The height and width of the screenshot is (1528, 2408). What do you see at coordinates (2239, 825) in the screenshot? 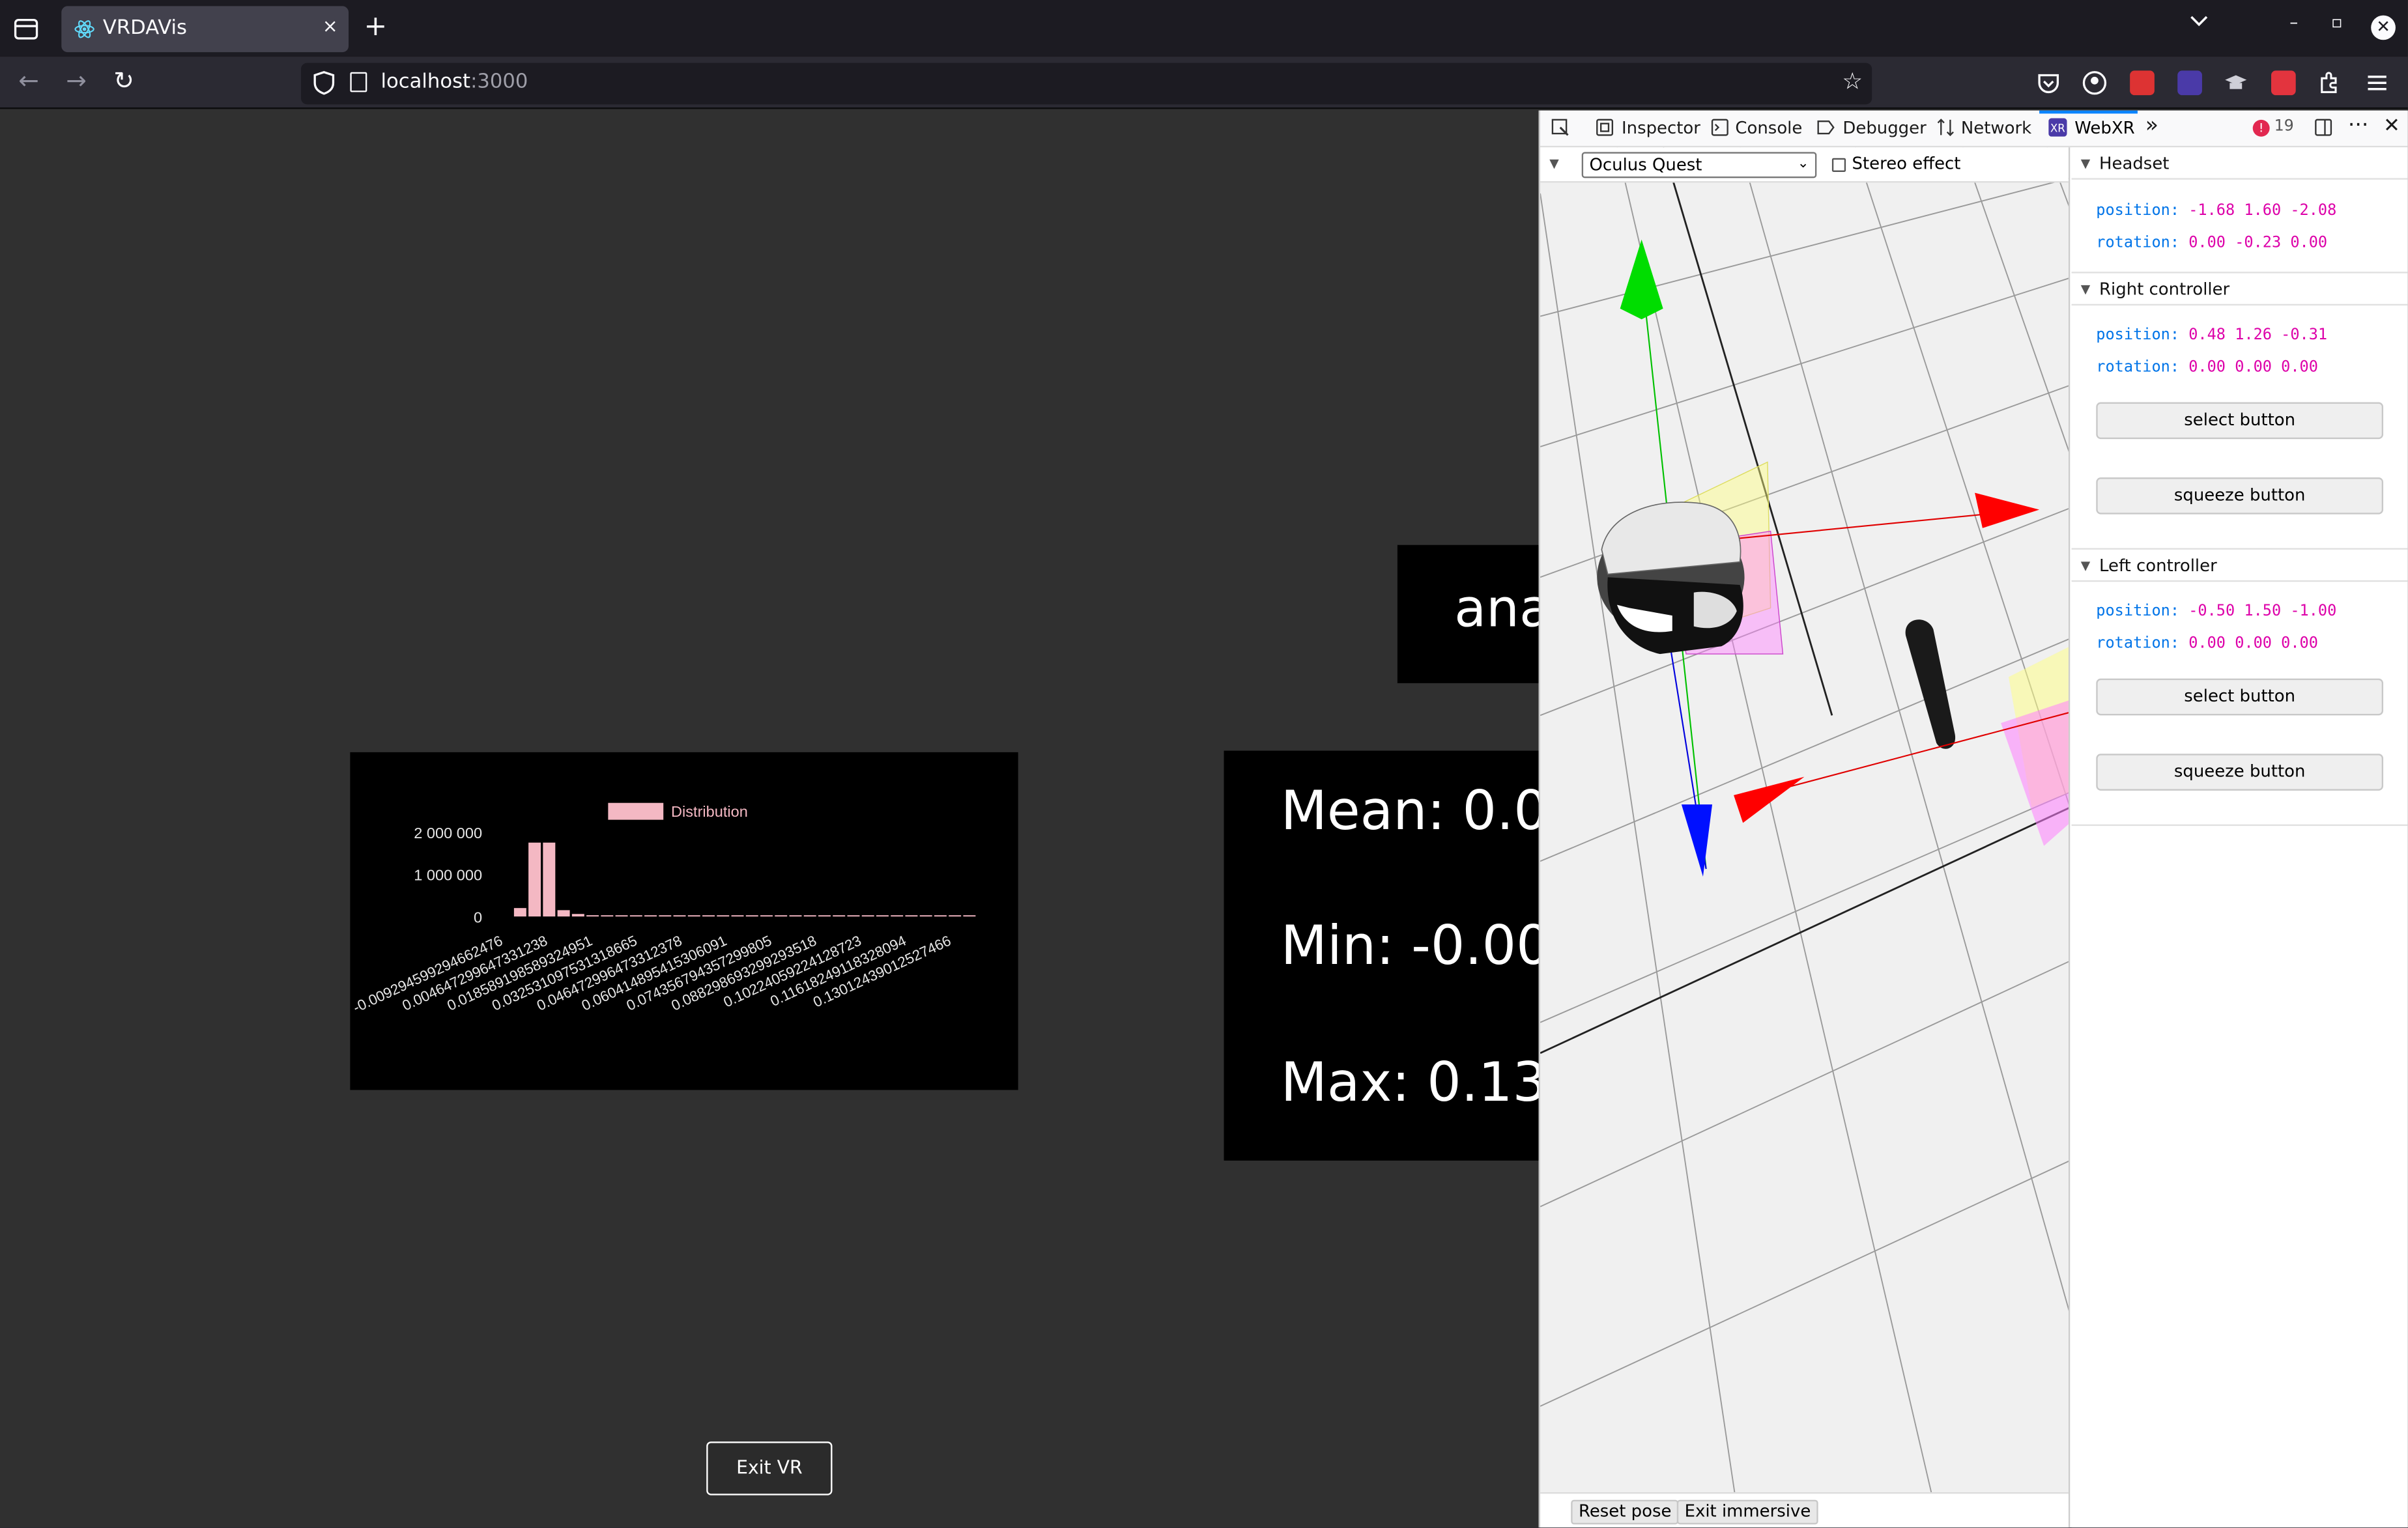
I see `divider` at bounding box center [2239, 825].